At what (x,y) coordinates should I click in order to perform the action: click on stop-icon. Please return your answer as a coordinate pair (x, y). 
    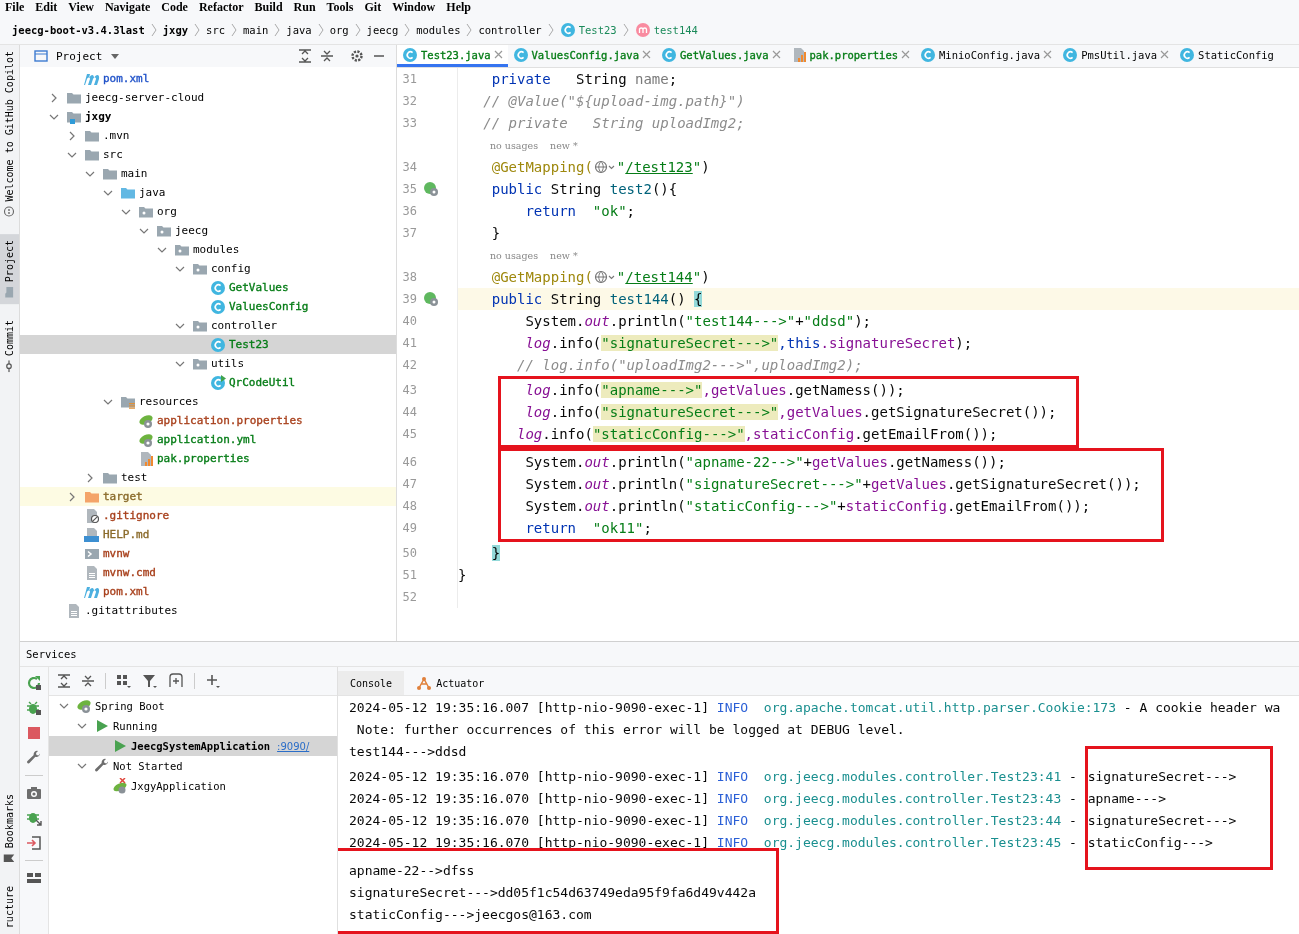
    Looking at the image, I should click on (34, 733).